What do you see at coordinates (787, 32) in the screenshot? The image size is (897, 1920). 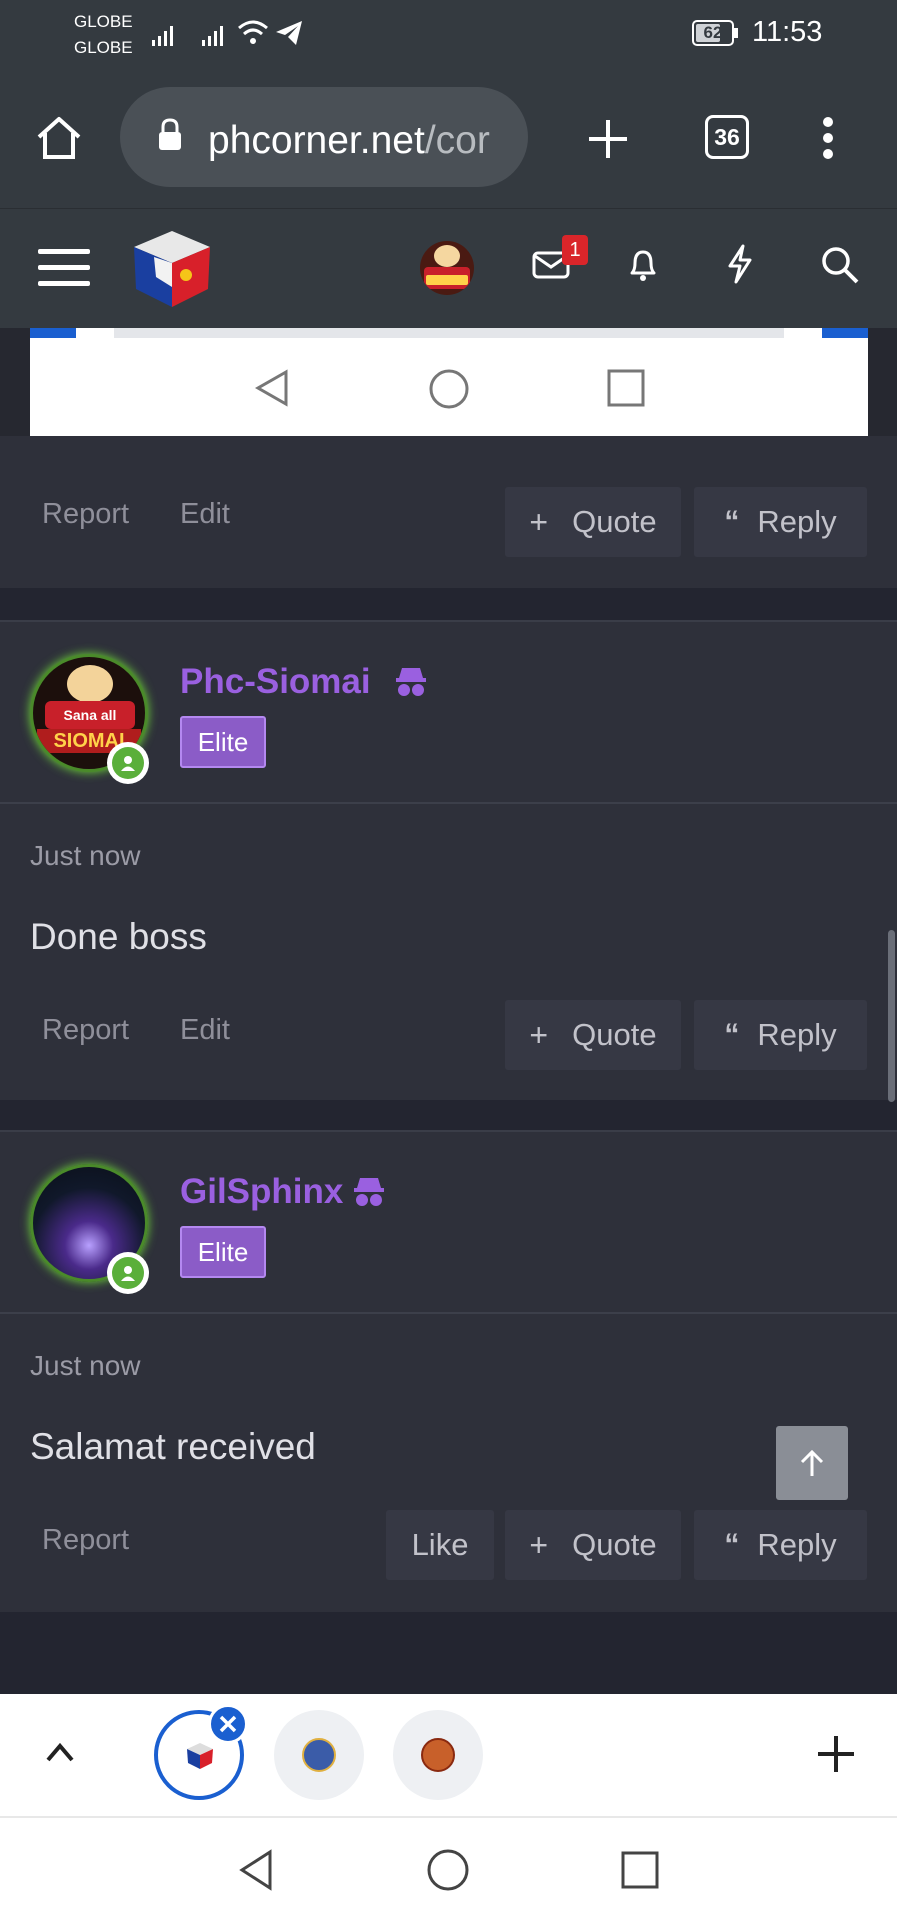 I see `clock: 11:53` at bounding box center [787, 32].